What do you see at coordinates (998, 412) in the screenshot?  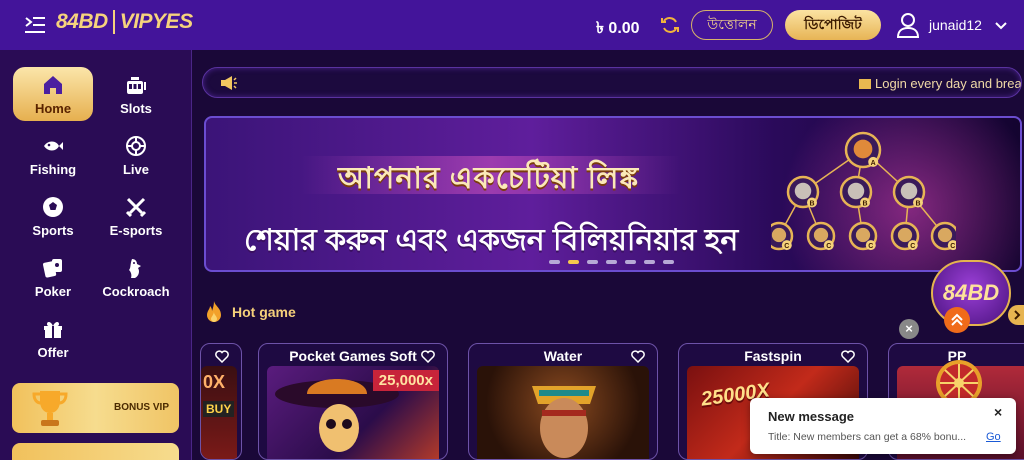 I see `toast-close-button: ×` at bounding box center [998, 412].